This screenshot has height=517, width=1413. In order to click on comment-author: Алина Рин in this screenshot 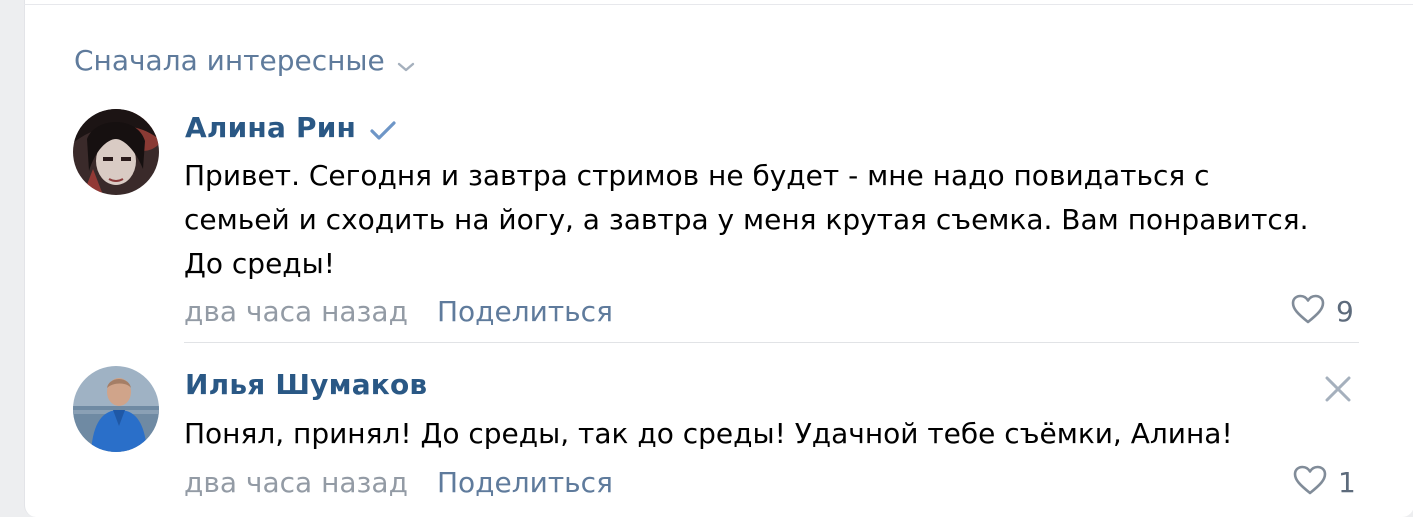, I will do `click(270, 127)`.